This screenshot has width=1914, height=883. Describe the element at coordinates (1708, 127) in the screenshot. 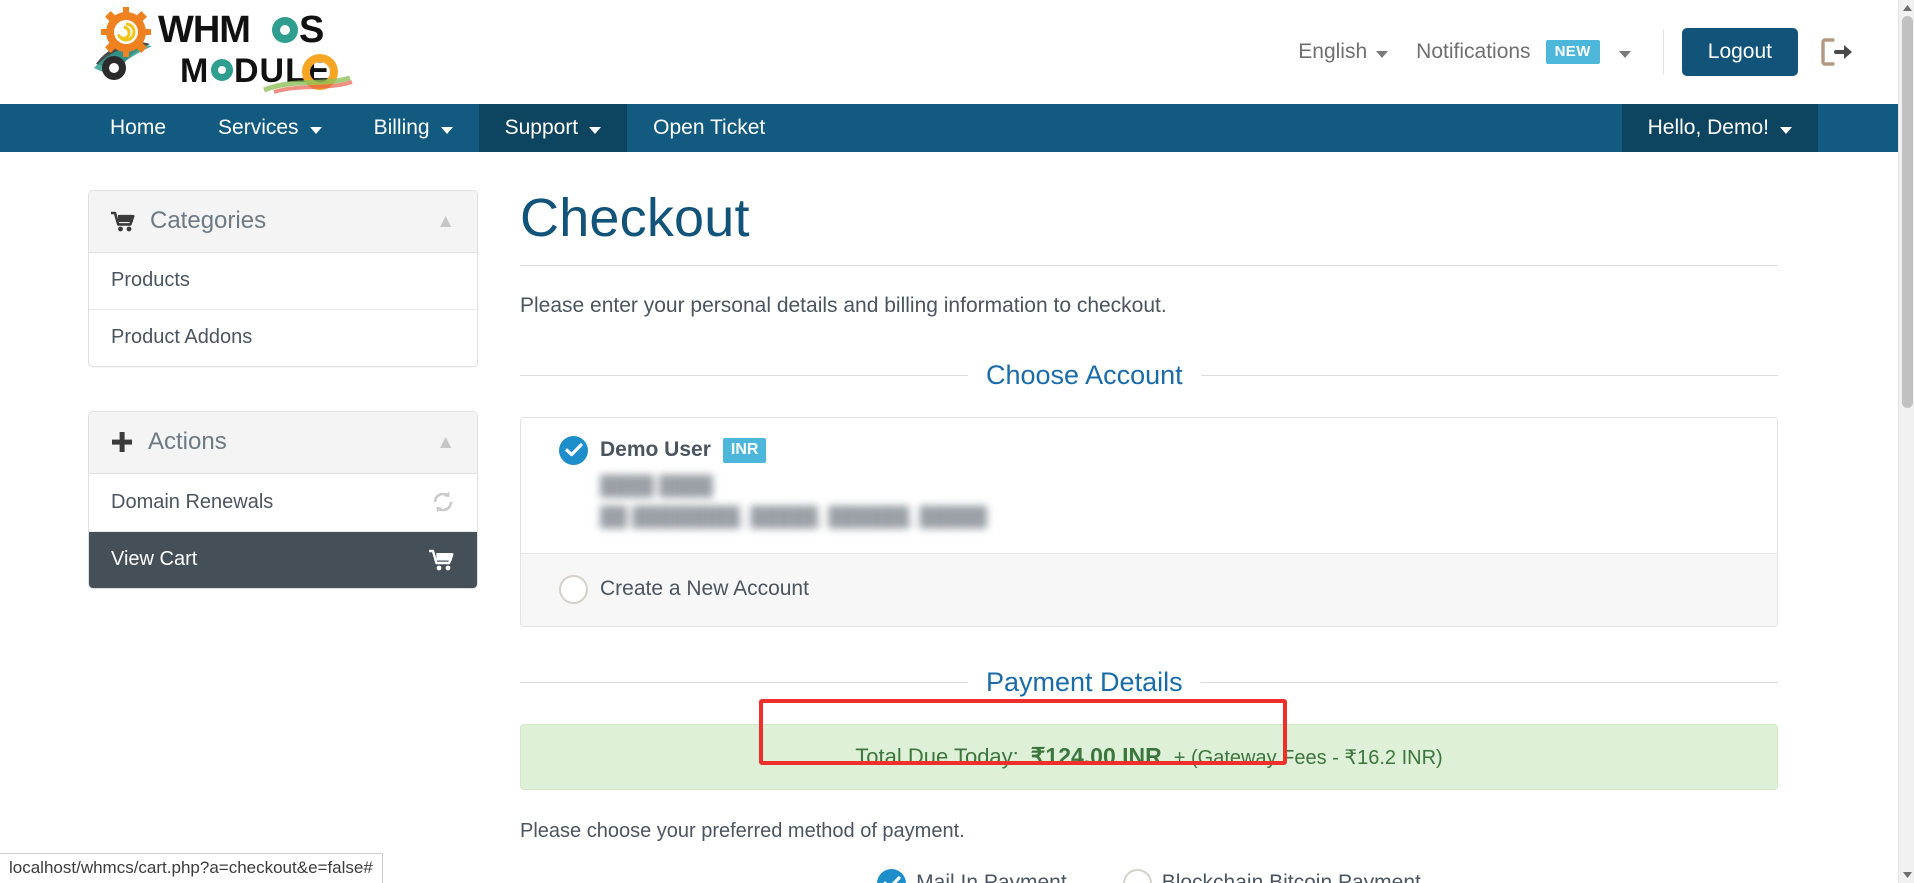

I see `account-greeting: Hello, Demo!` at that location.